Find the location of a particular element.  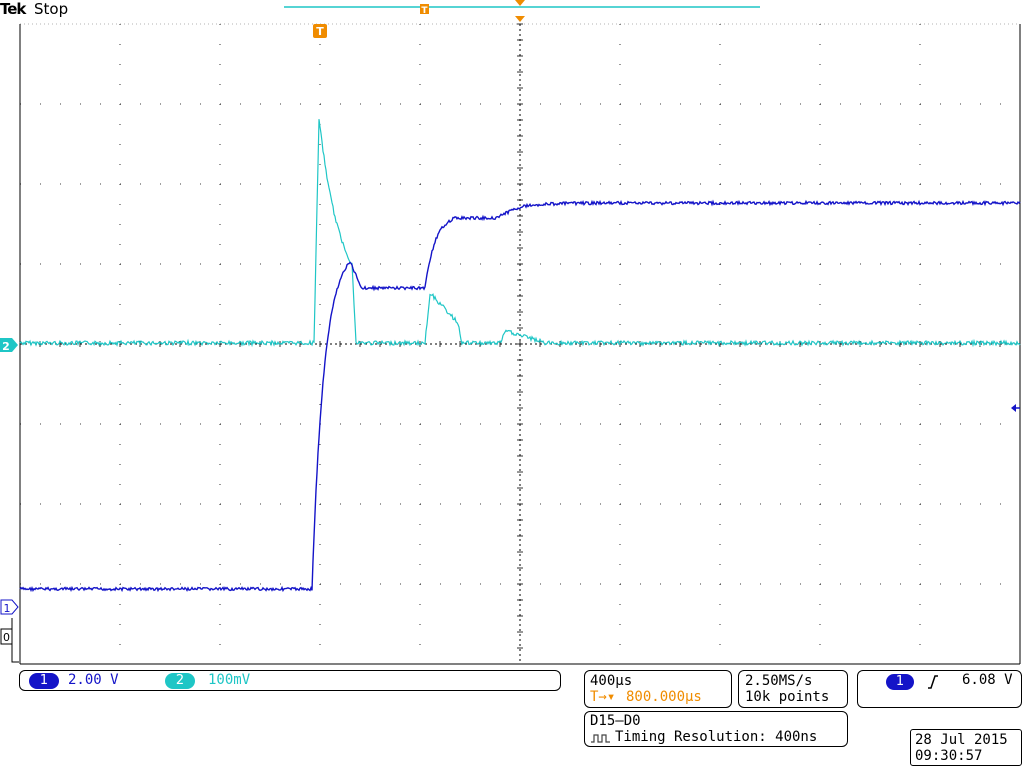

svg-text: 1 is located at coordinates (7, 608).